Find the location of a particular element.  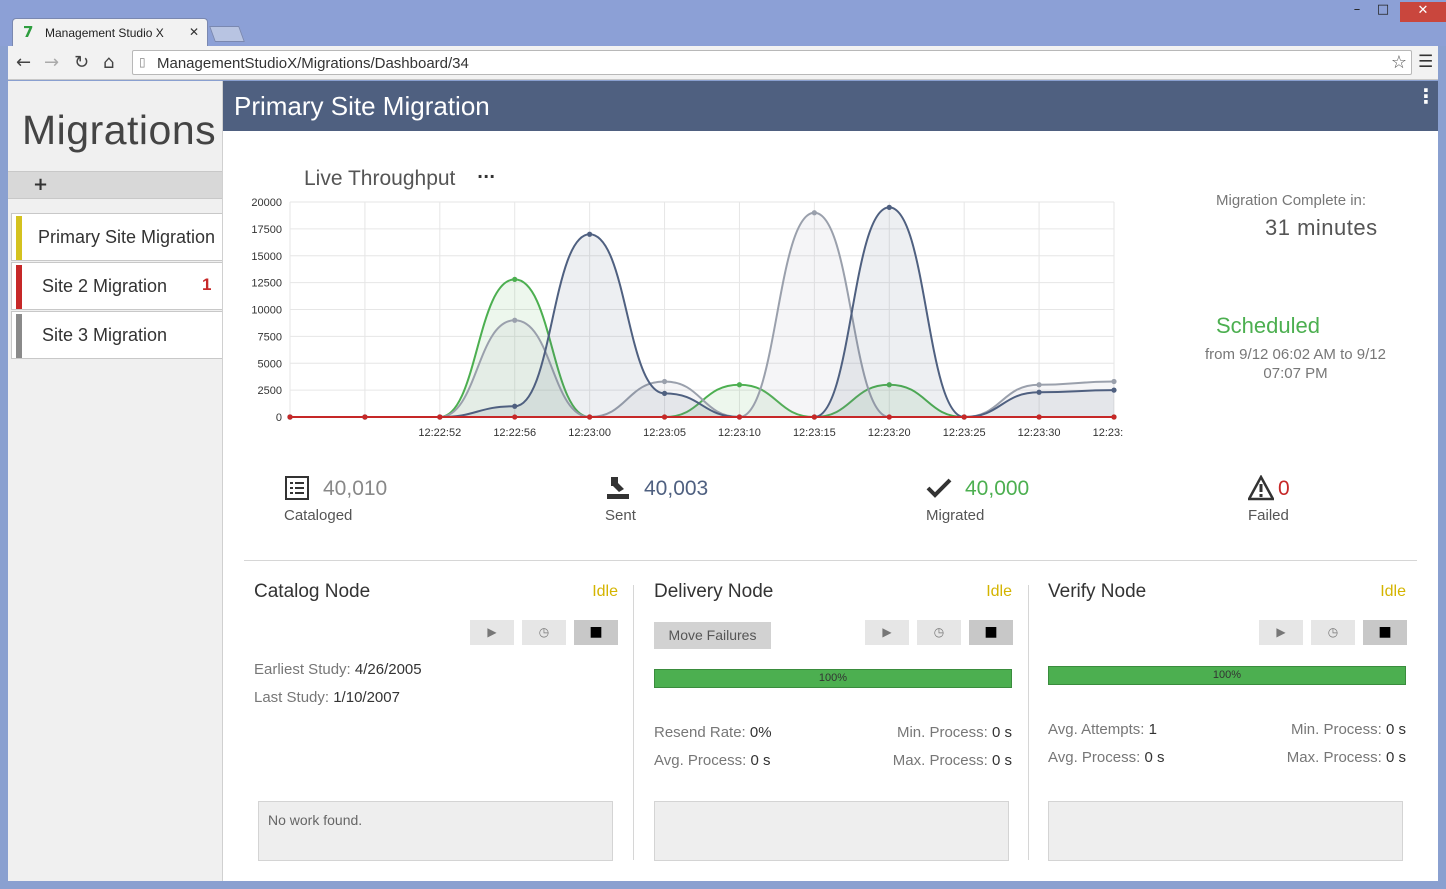

x-tick-label: 12:23:20 is located at coordinates (889, 433).